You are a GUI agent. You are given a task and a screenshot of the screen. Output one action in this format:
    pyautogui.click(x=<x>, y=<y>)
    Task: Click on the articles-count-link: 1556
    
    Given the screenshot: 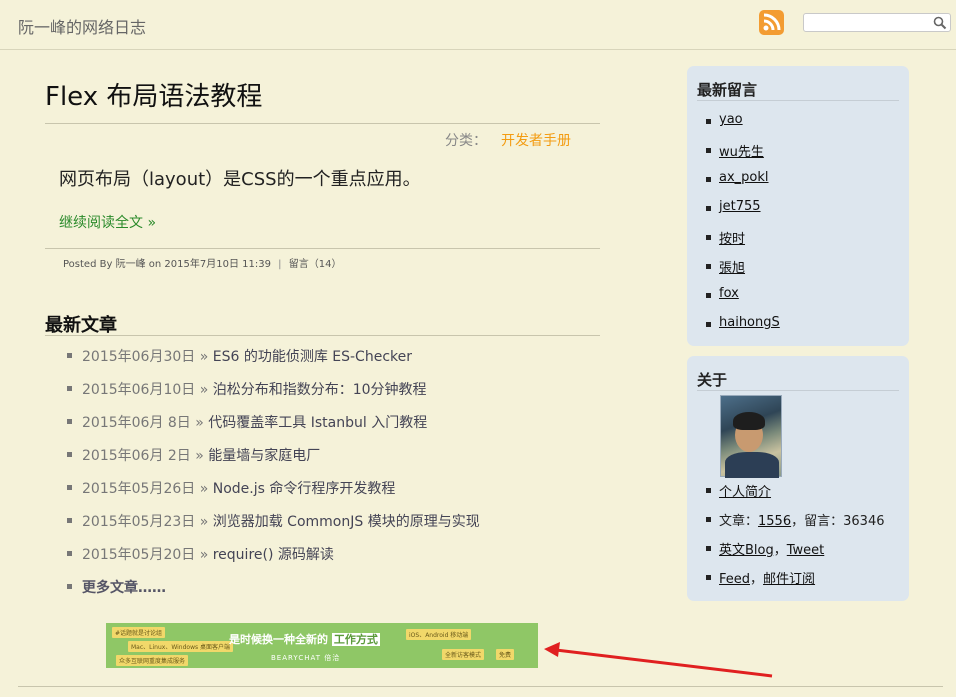 What is the action you would take?
    pyautogui.click(x=774, y=521)
    